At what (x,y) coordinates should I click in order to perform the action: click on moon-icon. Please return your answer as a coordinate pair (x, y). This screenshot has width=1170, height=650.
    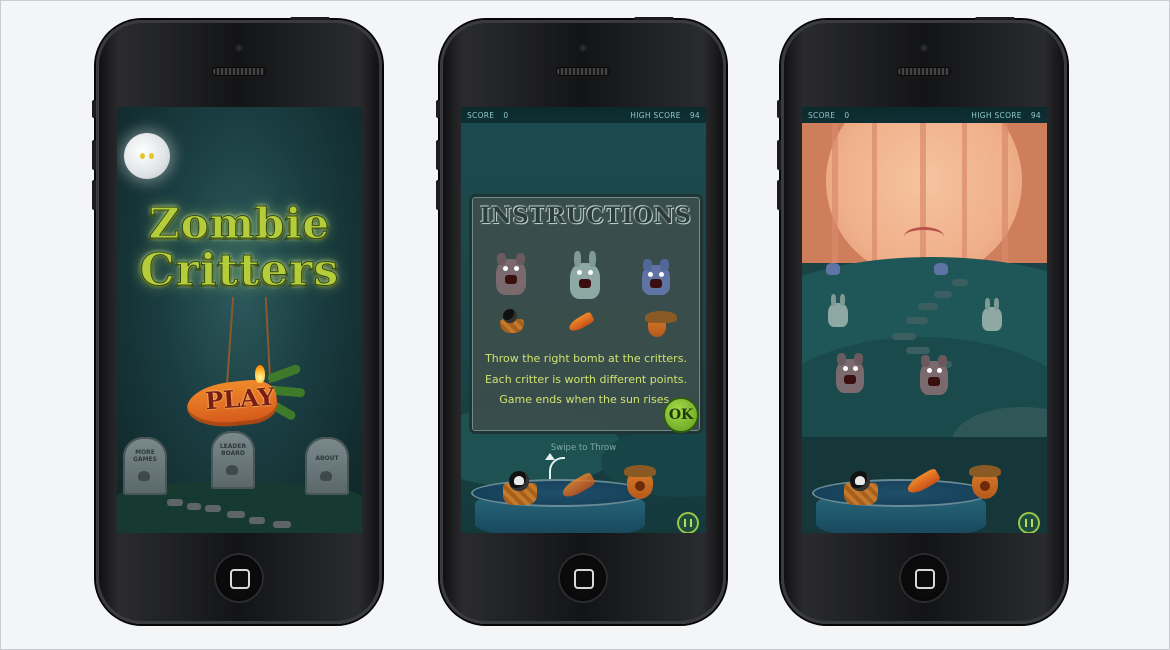
    Looking at the image, I should click on (147, 156).